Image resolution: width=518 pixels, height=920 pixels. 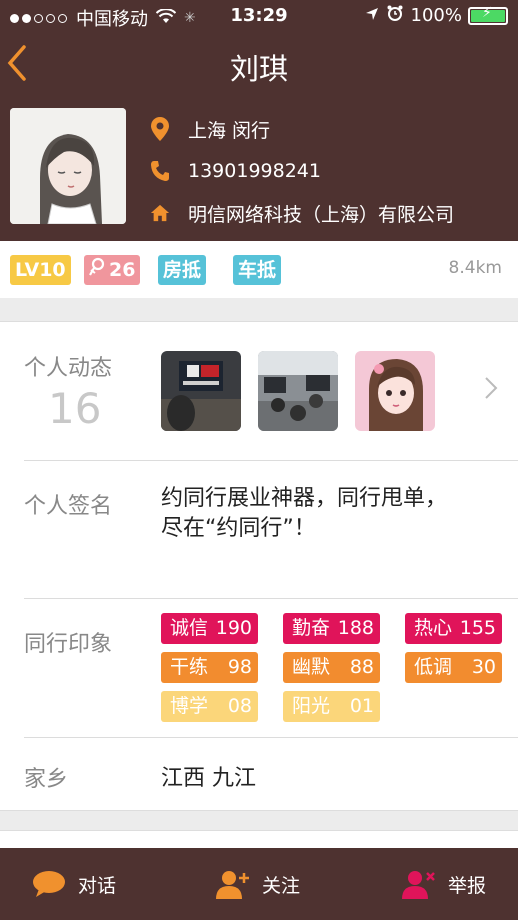 I want to click on nav-bar: 刘琪, so click(x=259, y=64).